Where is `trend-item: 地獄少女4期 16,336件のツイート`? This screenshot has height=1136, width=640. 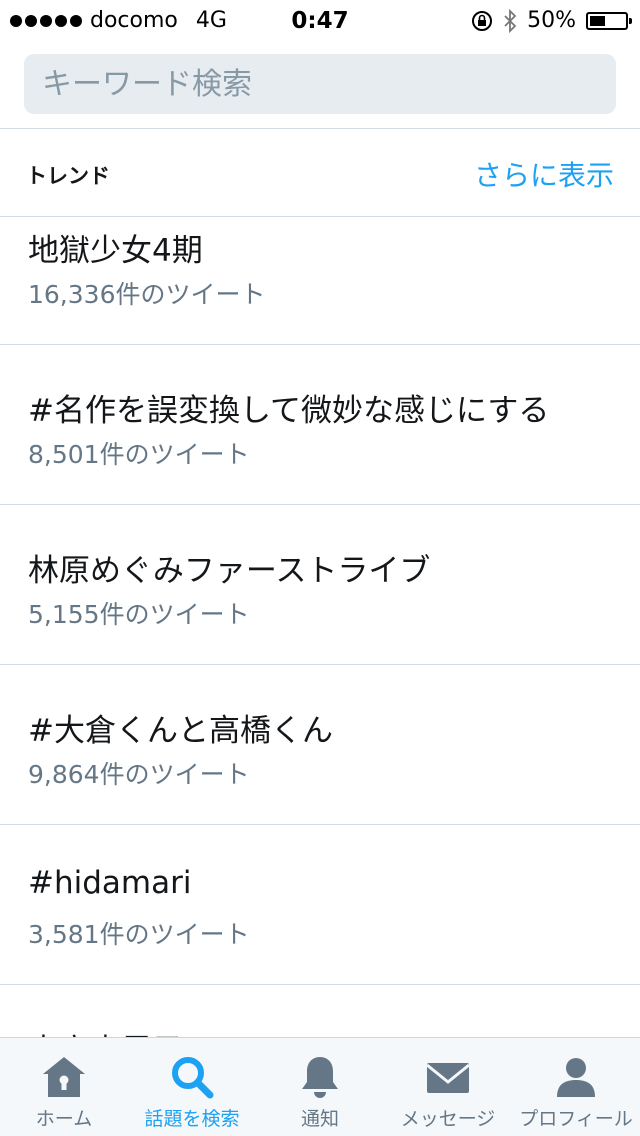 trend-item: 地獄少女4期 16,336件のツイート is located at coordinates (320, 281).